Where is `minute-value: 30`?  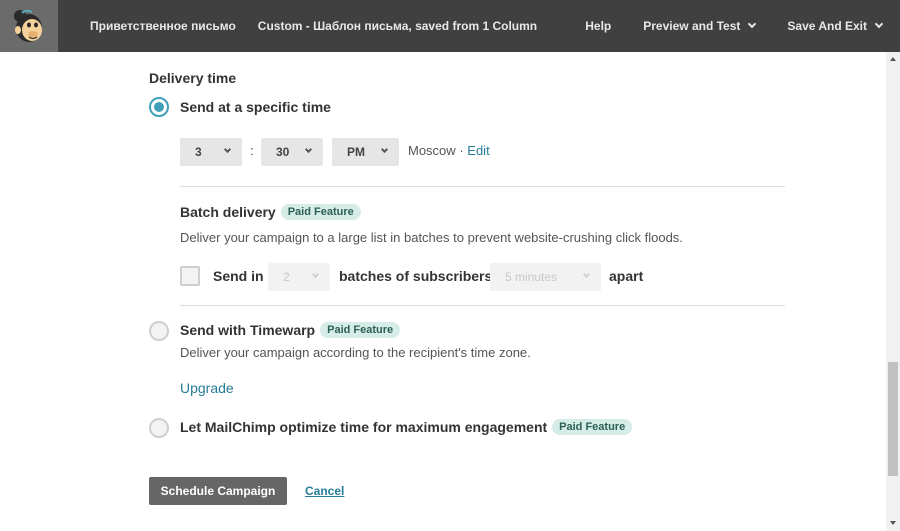
minute-value: 30 is located at coordinates (283, 152).